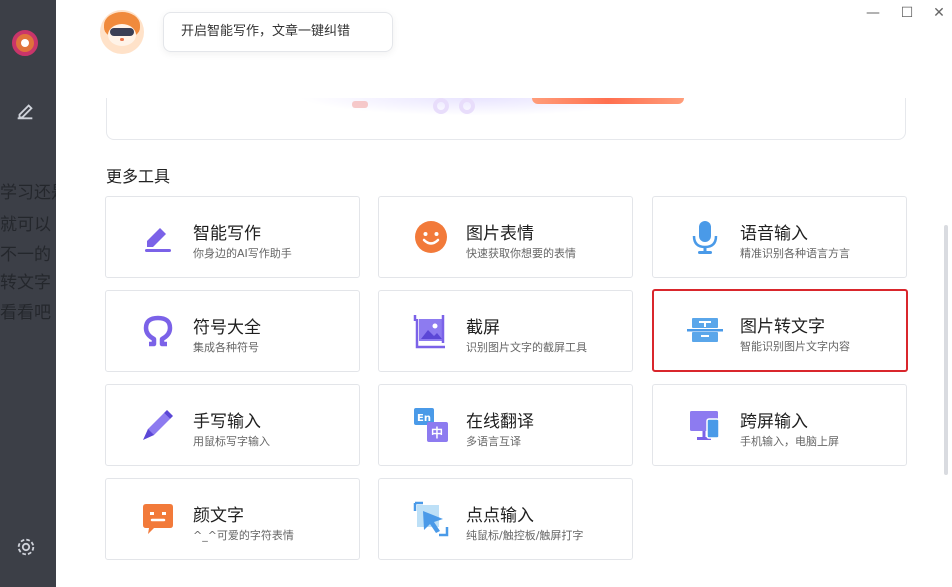 The width and height of the screenshot is (952, 587). Describe the element at coordinates (227, 328) in the screenshot. I see `tool-name: 符号大全` at that location.